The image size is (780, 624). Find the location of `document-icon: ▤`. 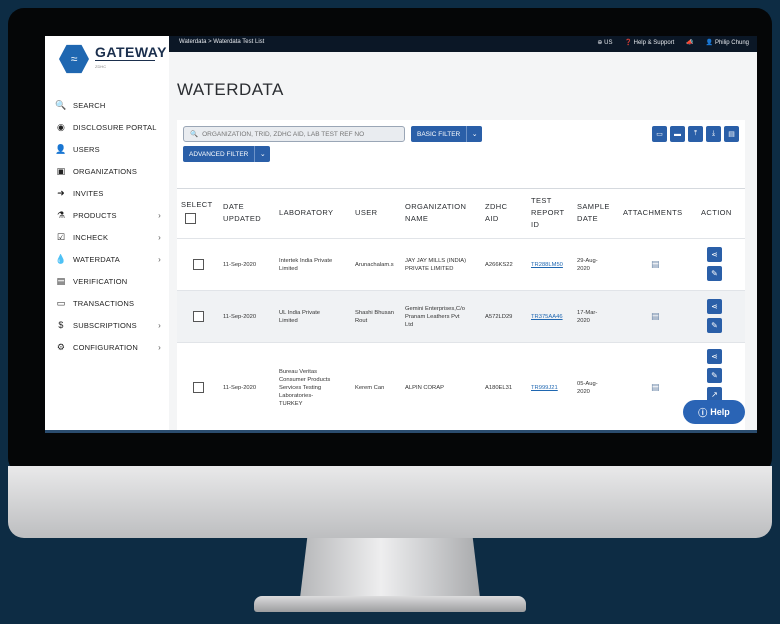

document-icon: ▤ is located at coordinates (731, 134).